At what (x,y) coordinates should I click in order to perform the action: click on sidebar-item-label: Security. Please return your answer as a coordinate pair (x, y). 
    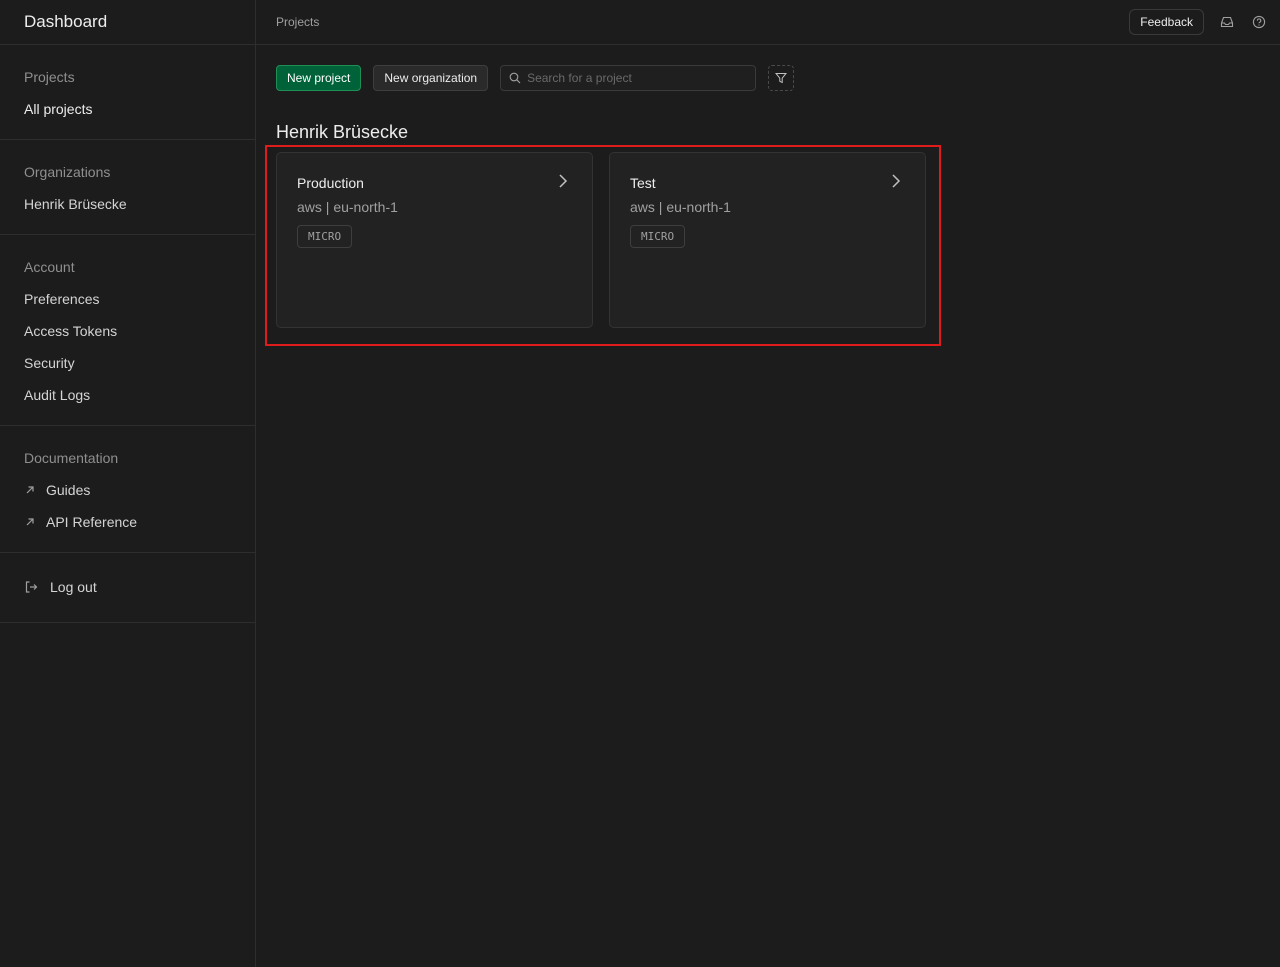
    Looking at the image, I should click on (49, 363).